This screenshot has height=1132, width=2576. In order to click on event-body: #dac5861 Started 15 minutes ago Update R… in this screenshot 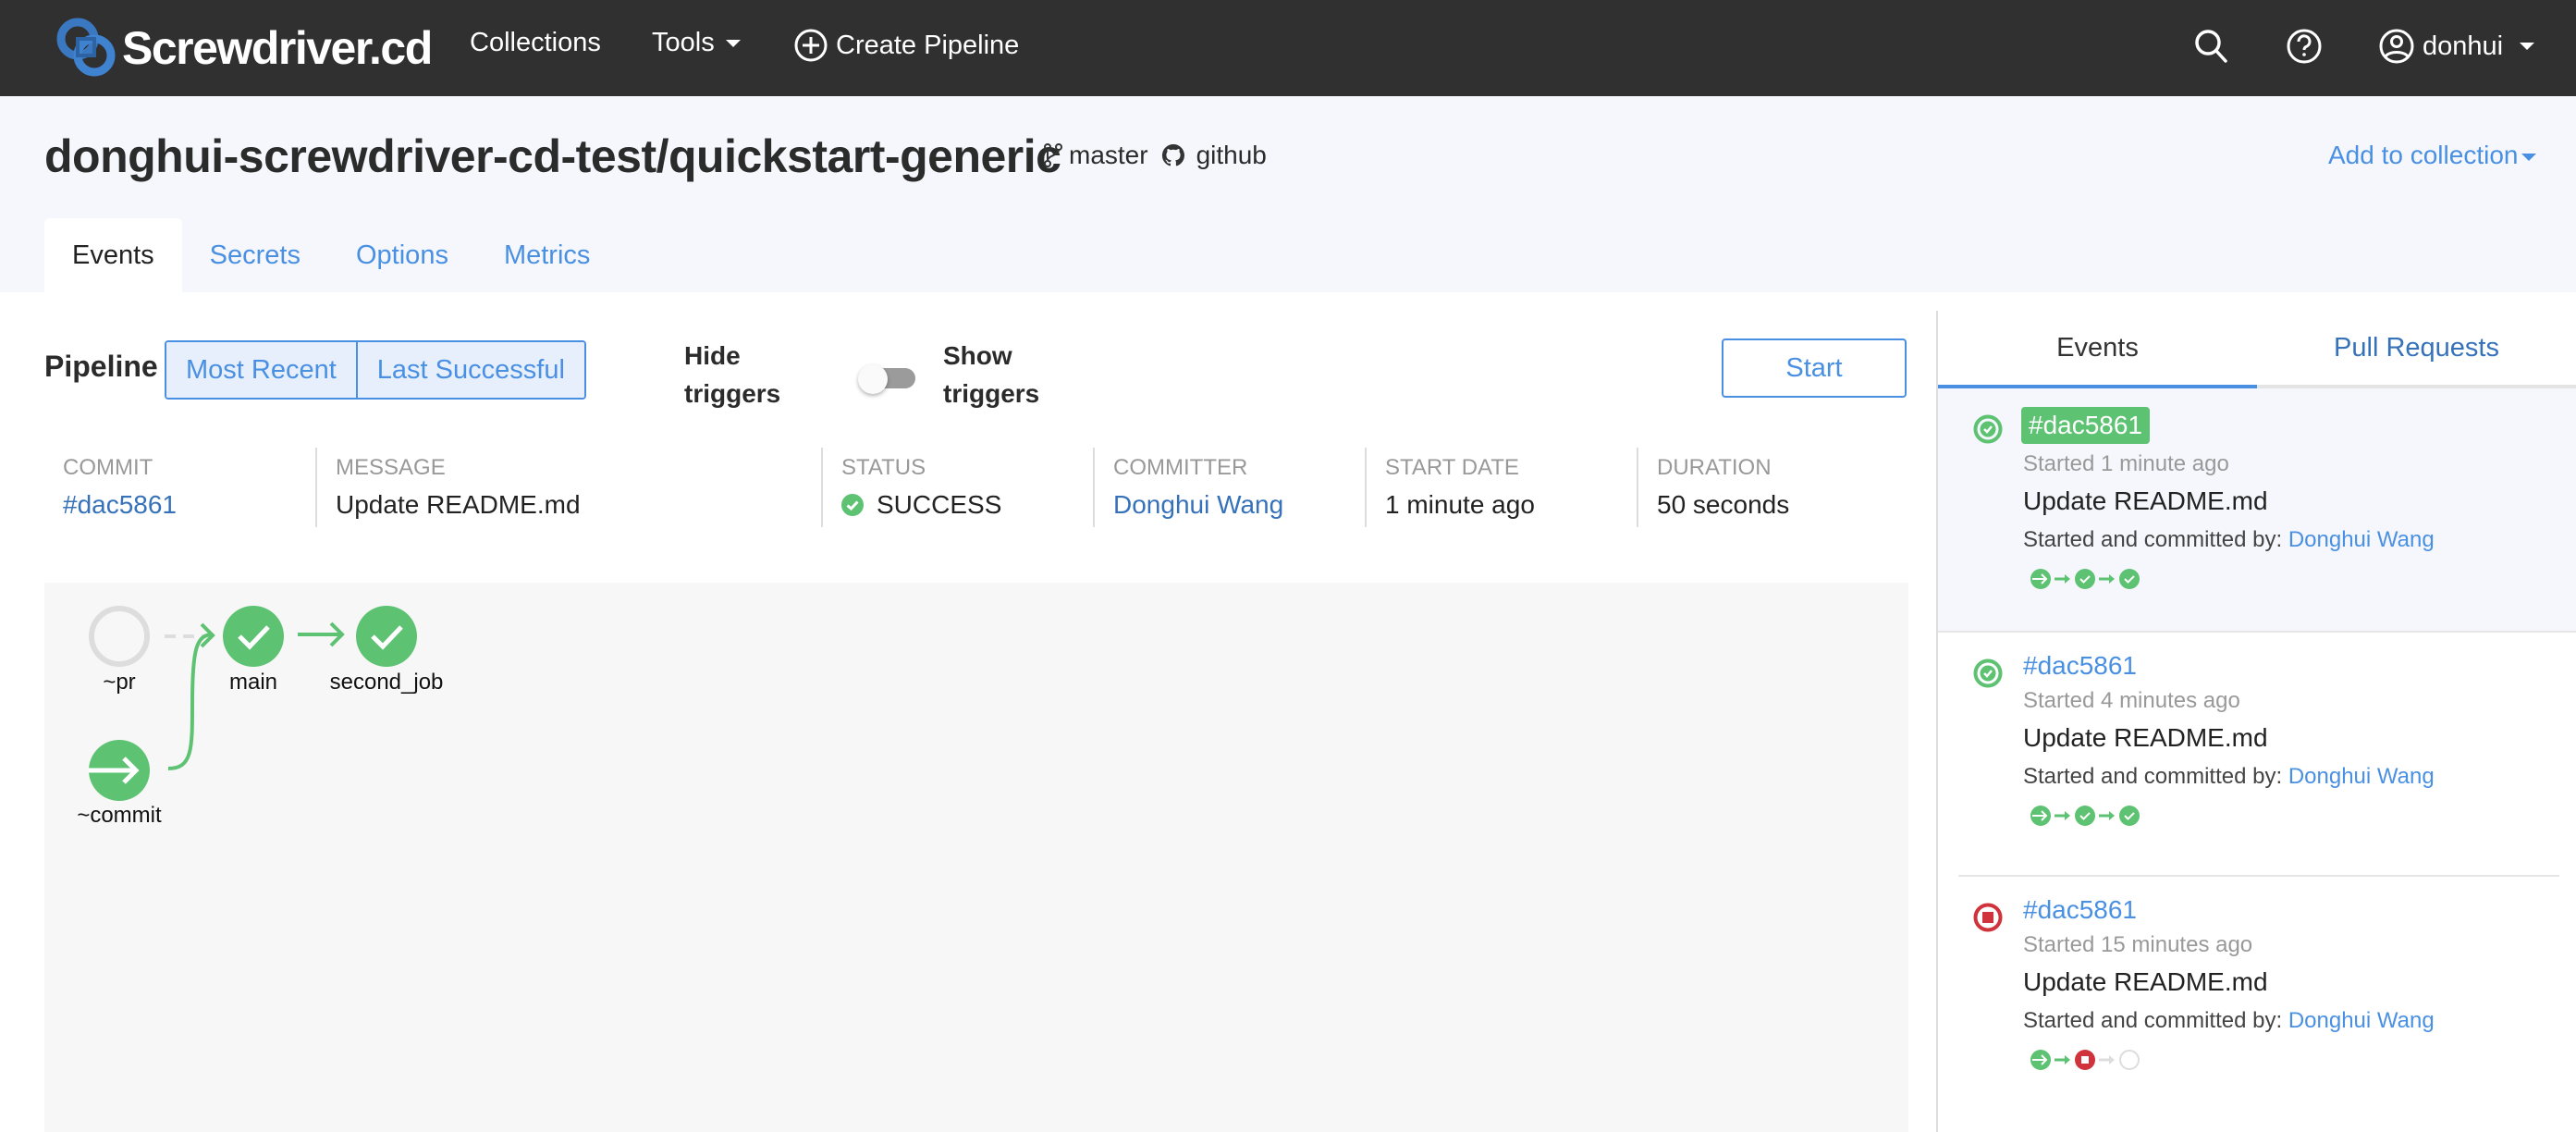, I will do `click(2229, 985)`.